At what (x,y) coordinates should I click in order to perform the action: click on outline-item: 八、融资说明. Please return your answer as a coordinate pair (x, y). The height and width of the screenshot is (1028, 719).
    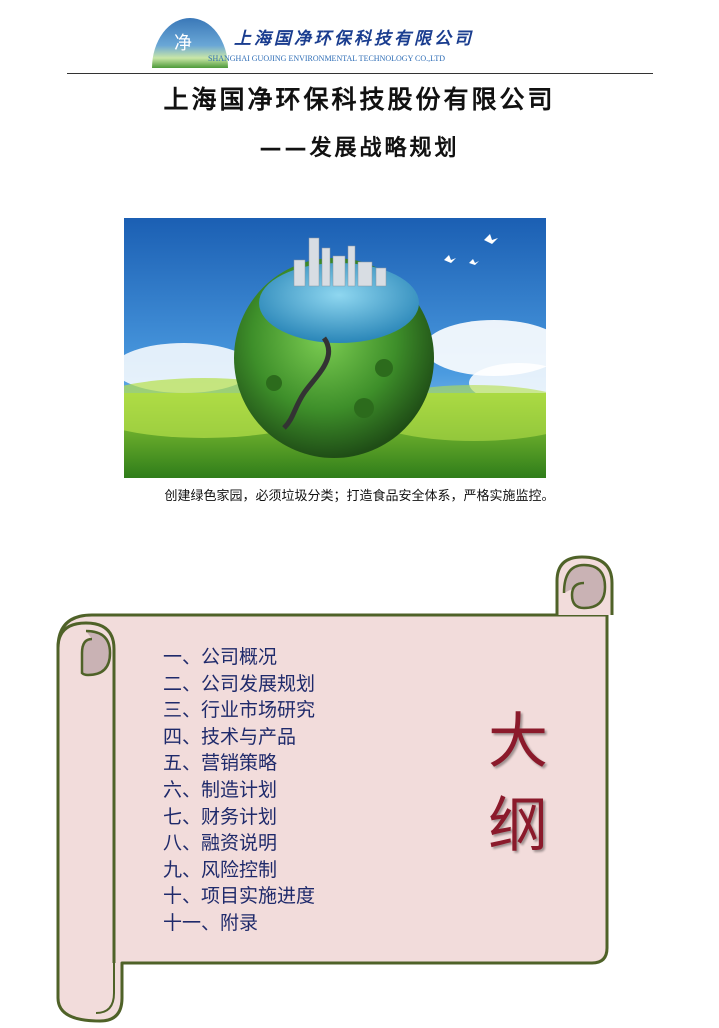
    Looking at the image, I should click on (220, 843).